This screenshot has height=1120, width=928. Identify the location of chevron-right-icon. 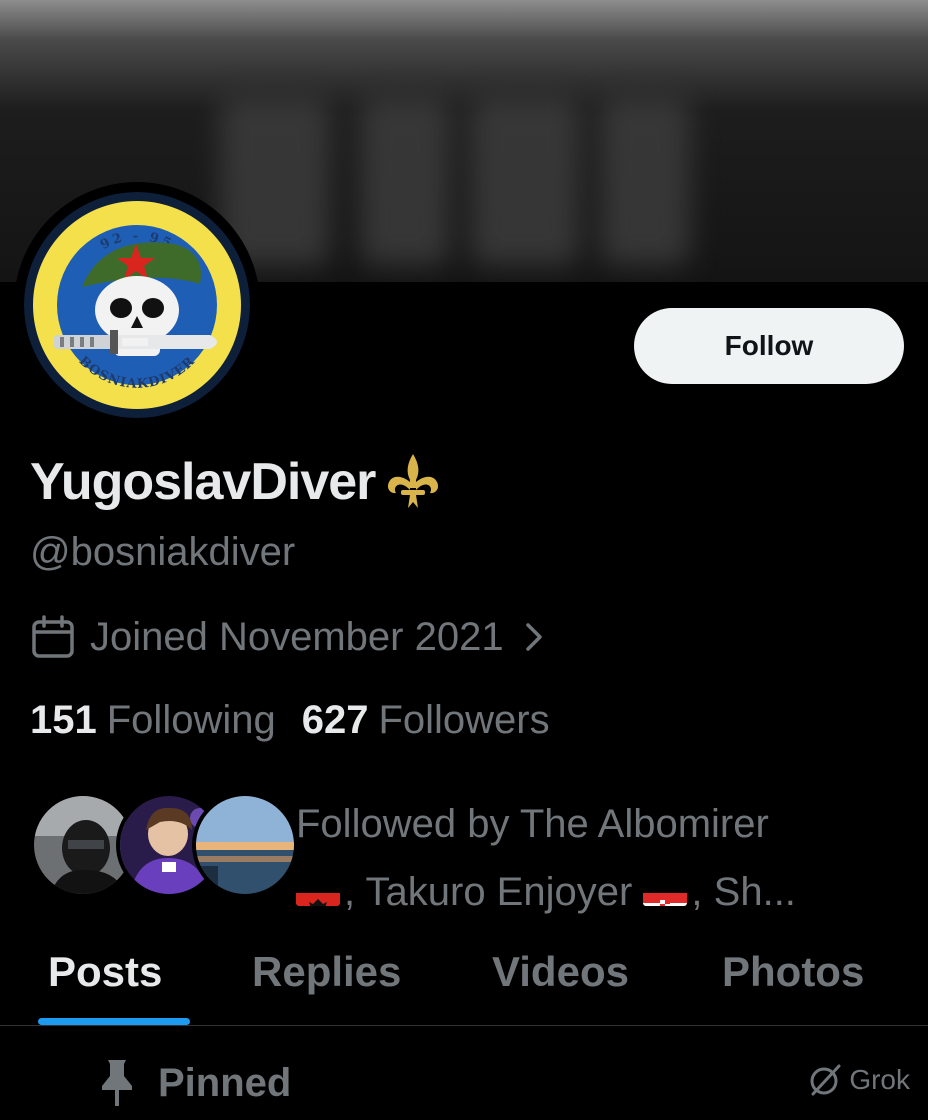
(533, 637).